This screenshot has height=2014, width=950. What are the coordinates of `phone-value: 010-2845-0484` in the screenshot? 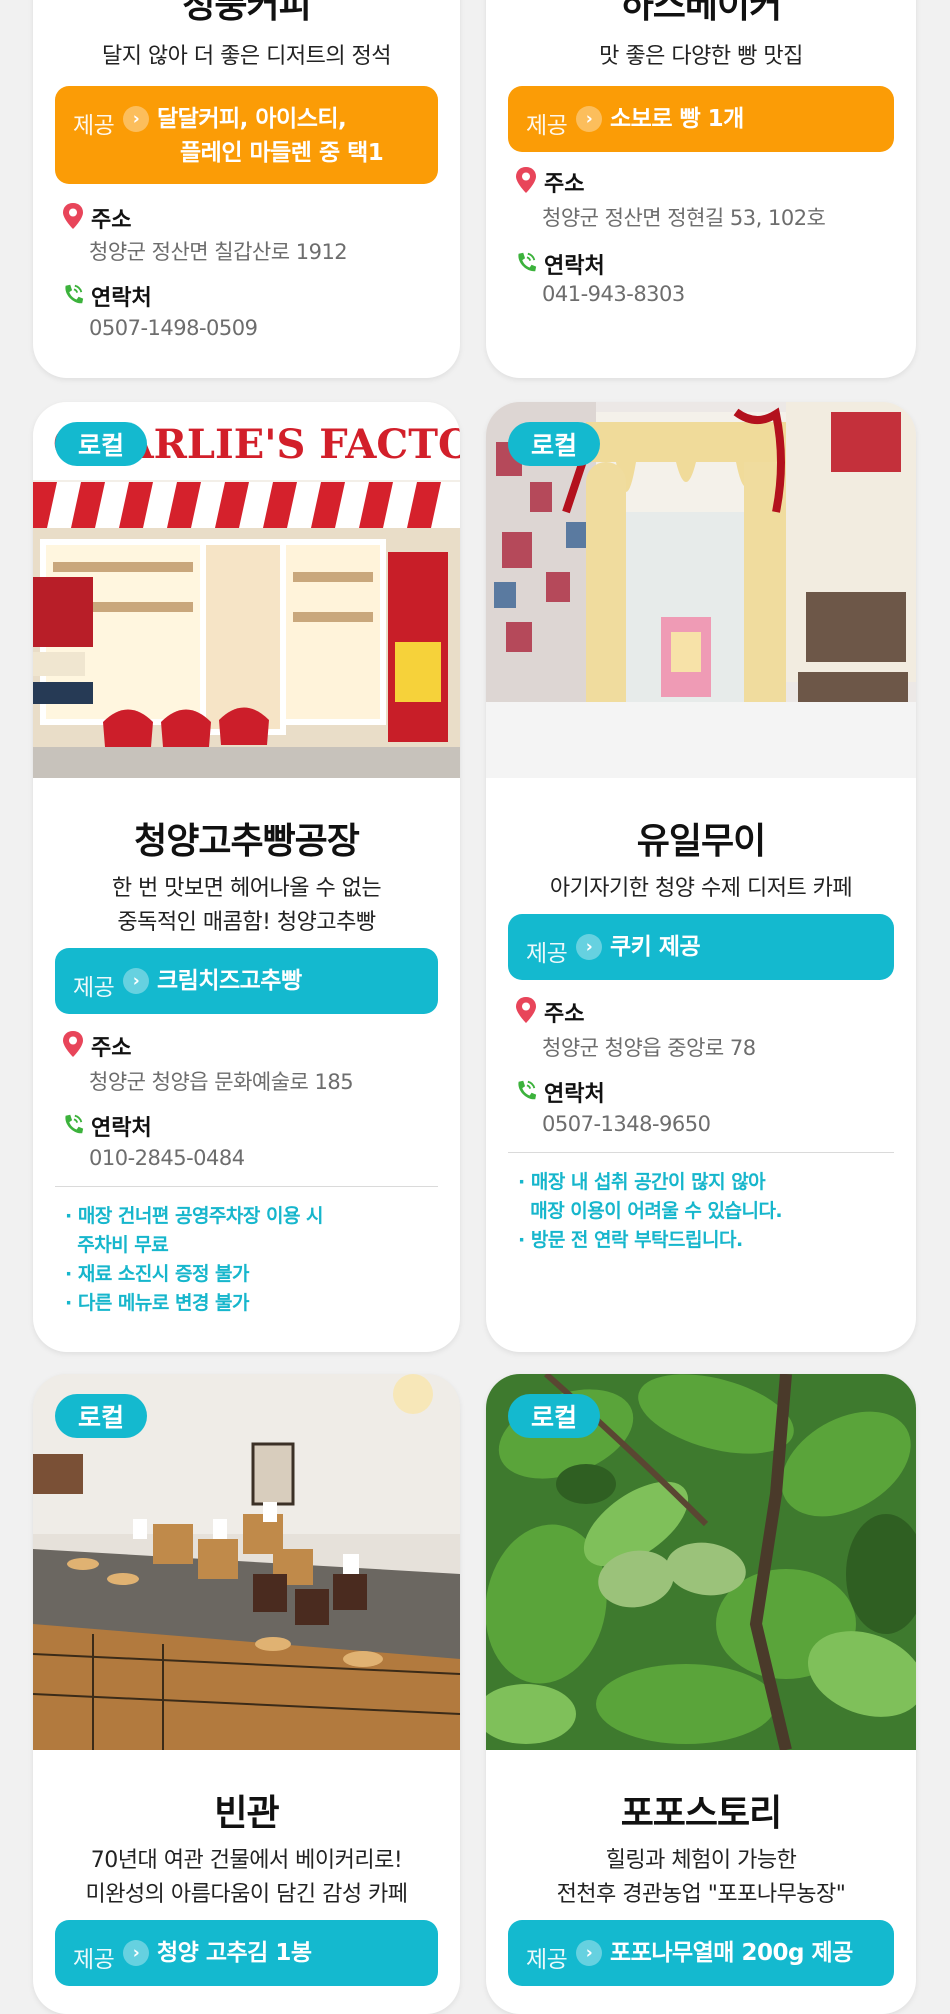 It's located at (167, 1158).